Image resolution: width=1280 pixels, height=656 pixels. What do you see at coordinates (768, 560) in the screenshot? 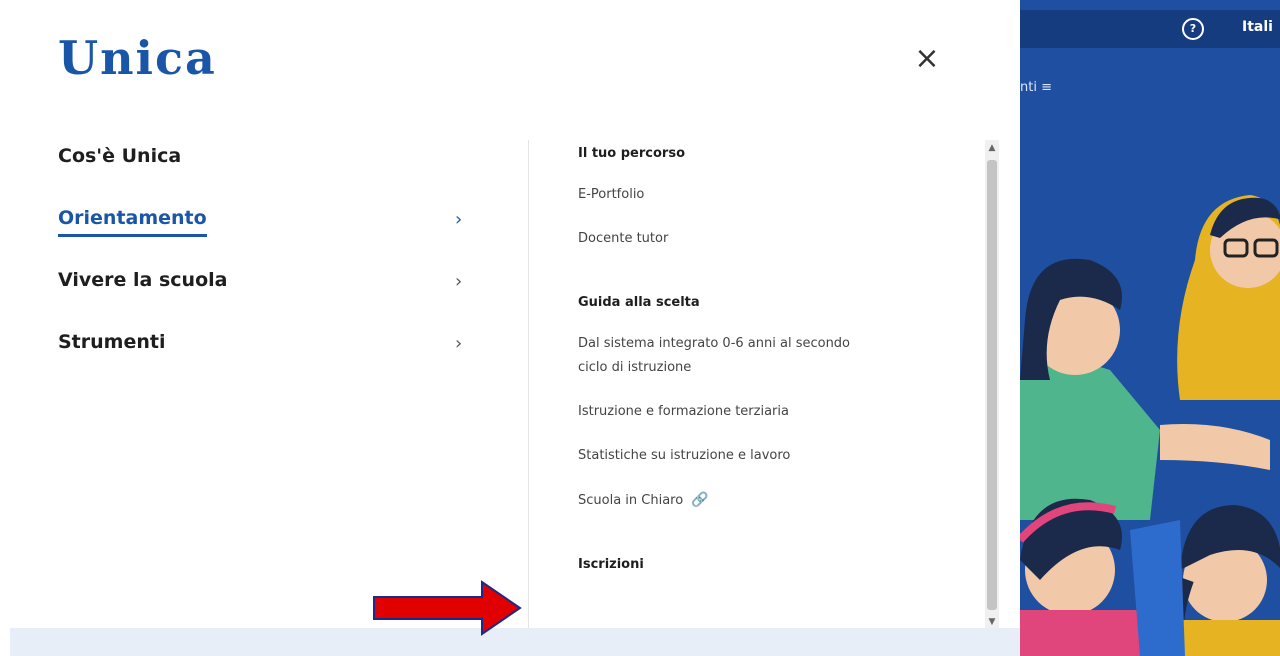
I see `submenu-heading-iscrizioni: Iscrizioni` at bounding box center [768, 560].